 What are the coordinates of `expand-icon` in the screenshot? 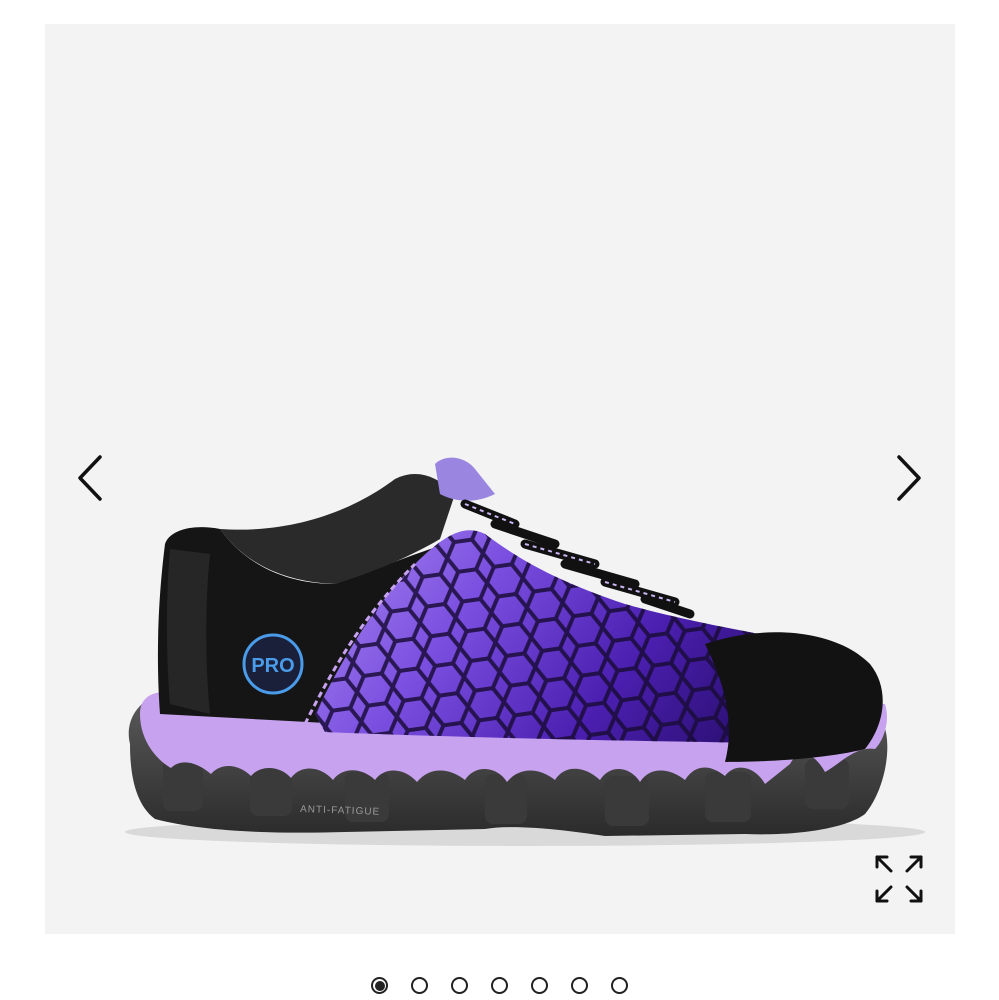 It's located at (899, 879).